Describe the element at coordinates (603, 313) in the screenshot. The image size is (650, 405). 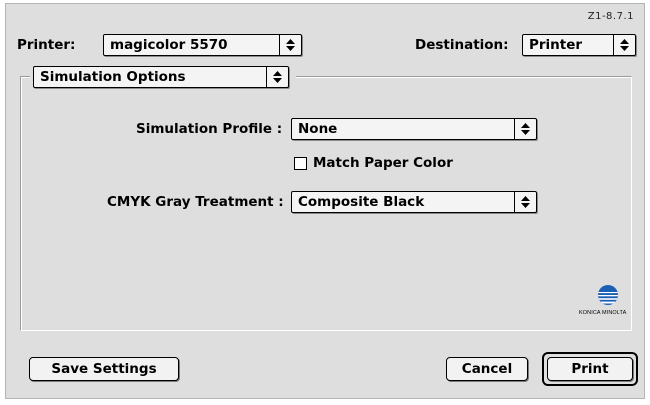
I see `konica-minolta-logo-text: KONICA MINOLTA` at that location.